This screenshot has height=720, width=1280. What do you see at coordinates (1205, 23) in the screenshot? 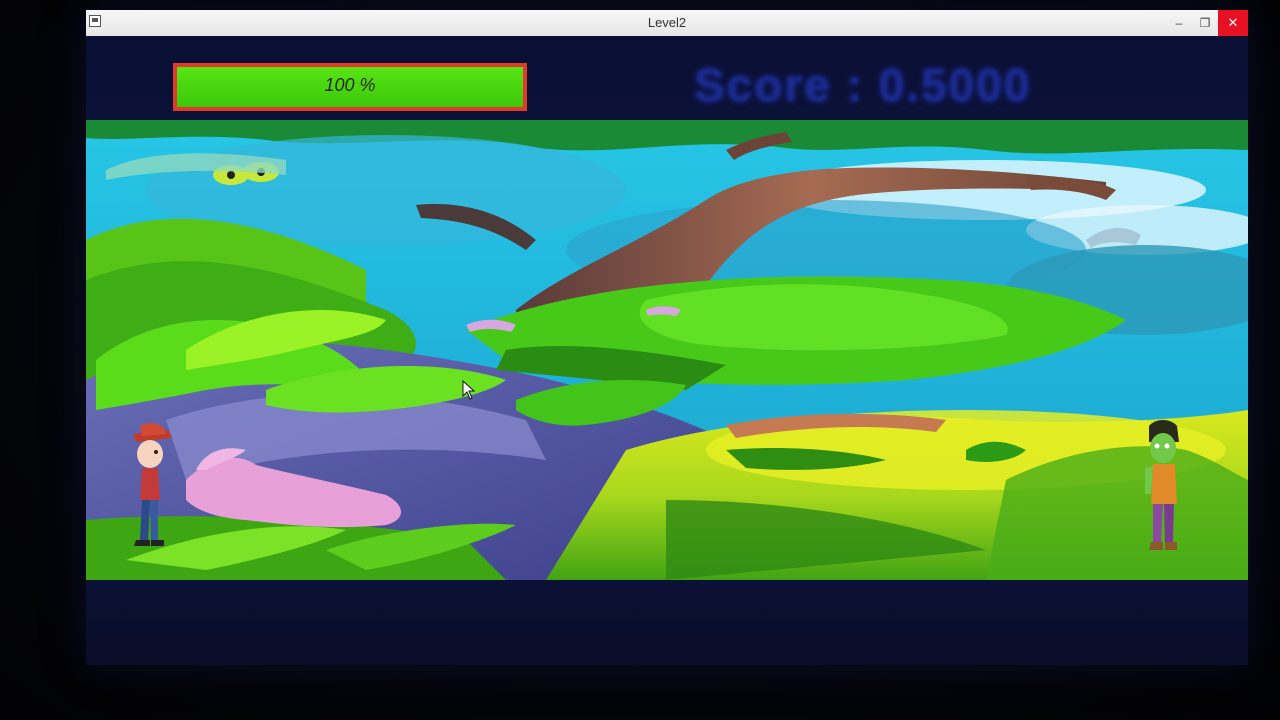
I see `maximize-button: ❐` at bounding box center [1205, 23].